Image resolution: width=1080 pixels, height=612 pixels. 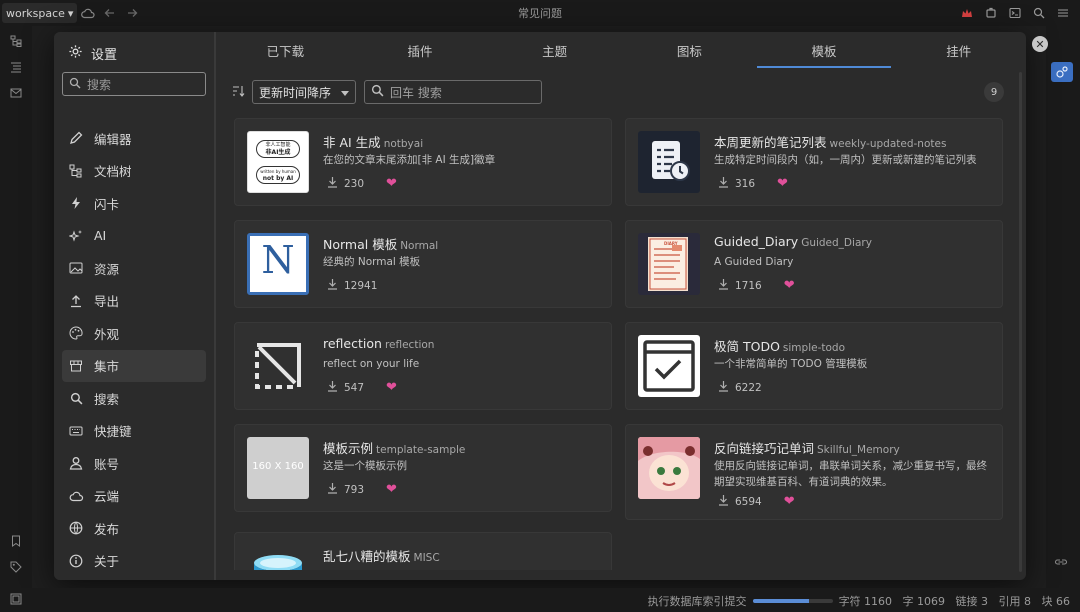 What do you see at coordinates (1015, 13) in the screenshot?
I see `terminal-icon` at bounding box center [1015, 13].